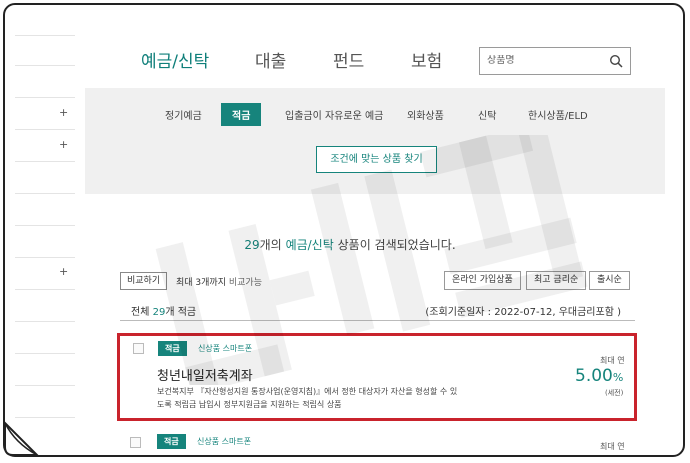  I want to click on main-nav: 예금/신탁 대출 펀드 보험, so click(303, 62).